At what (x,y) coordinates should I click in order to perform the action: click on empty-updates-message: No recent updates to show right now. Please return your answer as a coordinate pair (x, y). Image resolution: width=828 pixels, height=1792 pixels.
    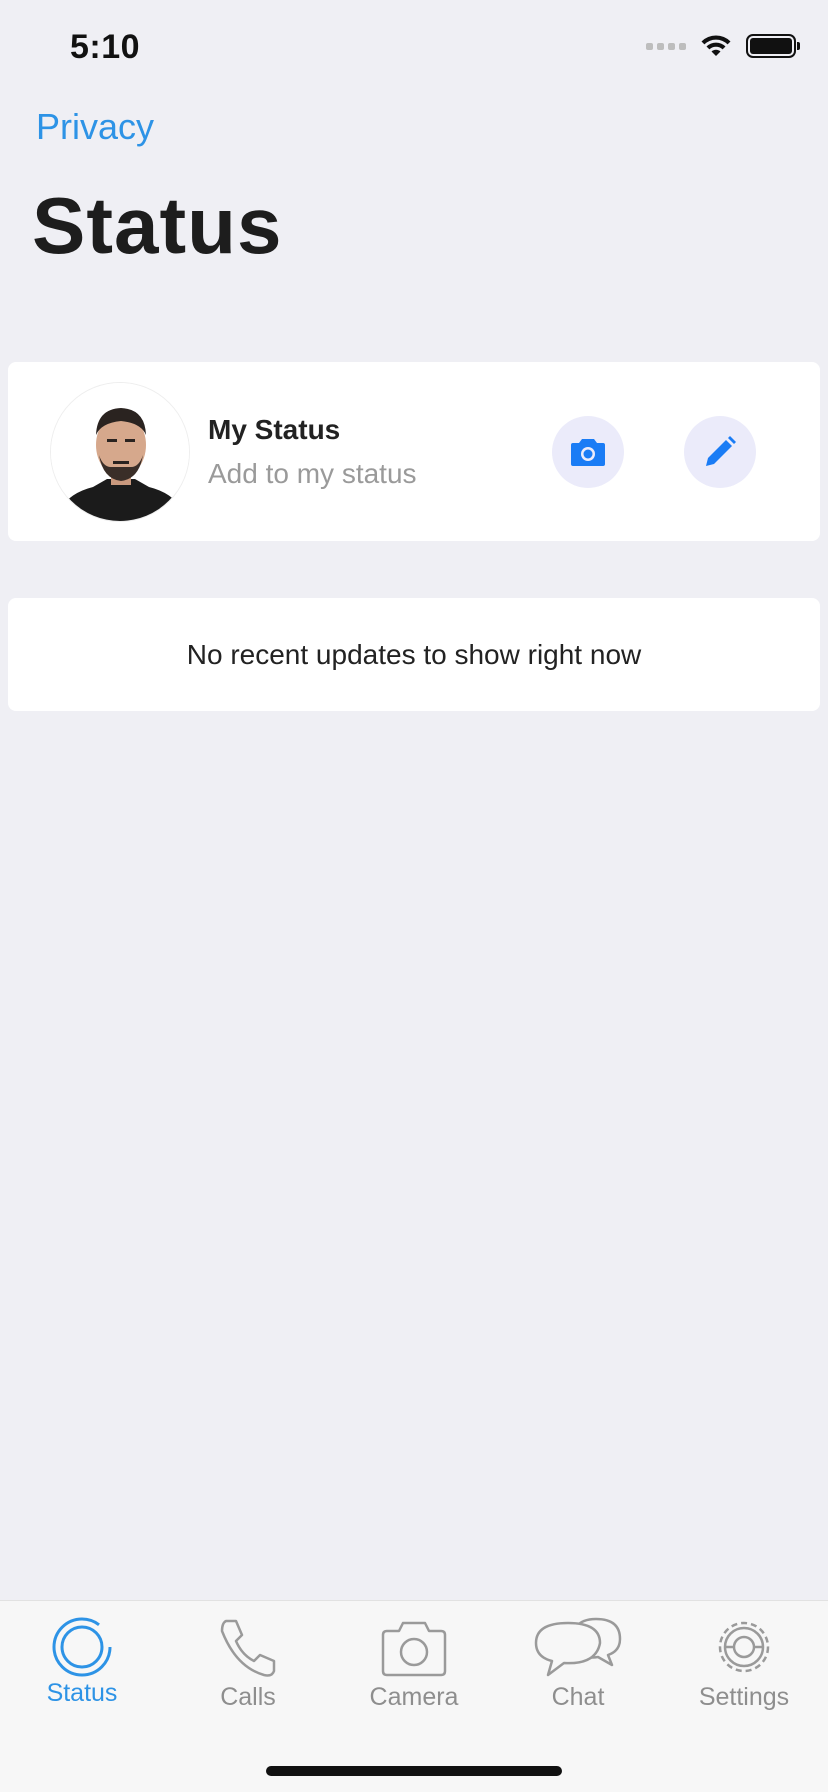
    Looking at the image, I should click on (414, 654).